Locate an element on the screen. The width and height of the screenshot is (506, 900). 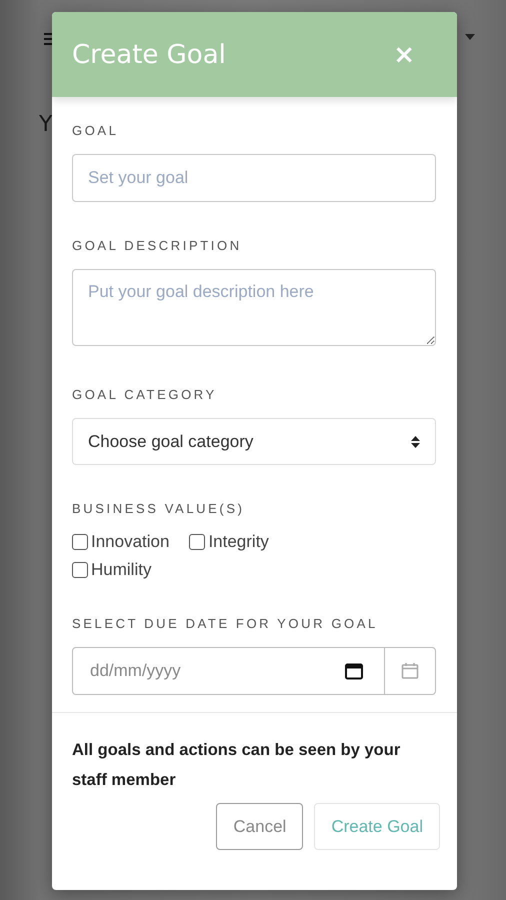
date-picker: dd/mm/yyyy is located at coordinates (254, 671).